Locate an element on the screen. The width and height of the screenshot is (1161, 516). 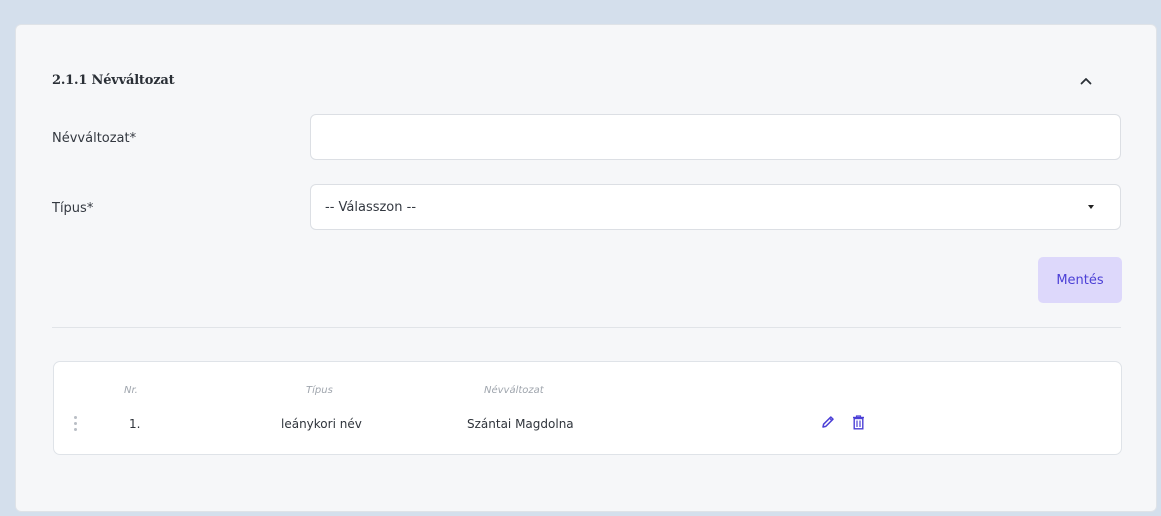
section-title: 2.1.1 Névváltozat is located at coordinates (113, 80).